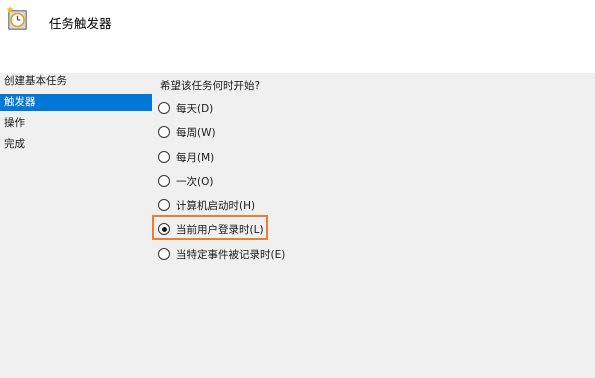 The image size is (595, 378). I want to click on option-label: 当前用户登录时(L), so click(220, 229).